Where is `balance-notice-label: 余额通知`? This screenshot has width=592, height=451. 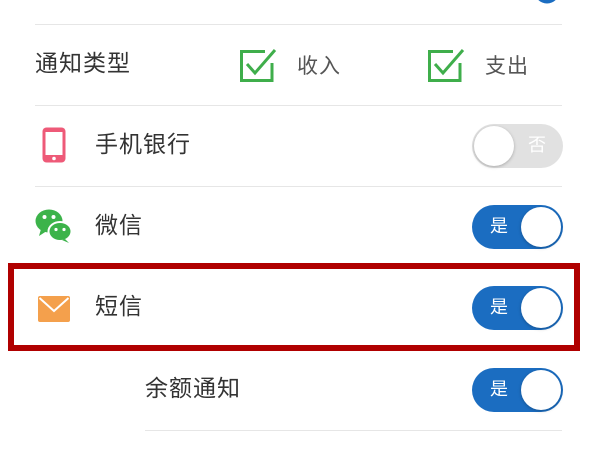 balance-notice-label: 余额通知 is located at coordinates (193, 389).